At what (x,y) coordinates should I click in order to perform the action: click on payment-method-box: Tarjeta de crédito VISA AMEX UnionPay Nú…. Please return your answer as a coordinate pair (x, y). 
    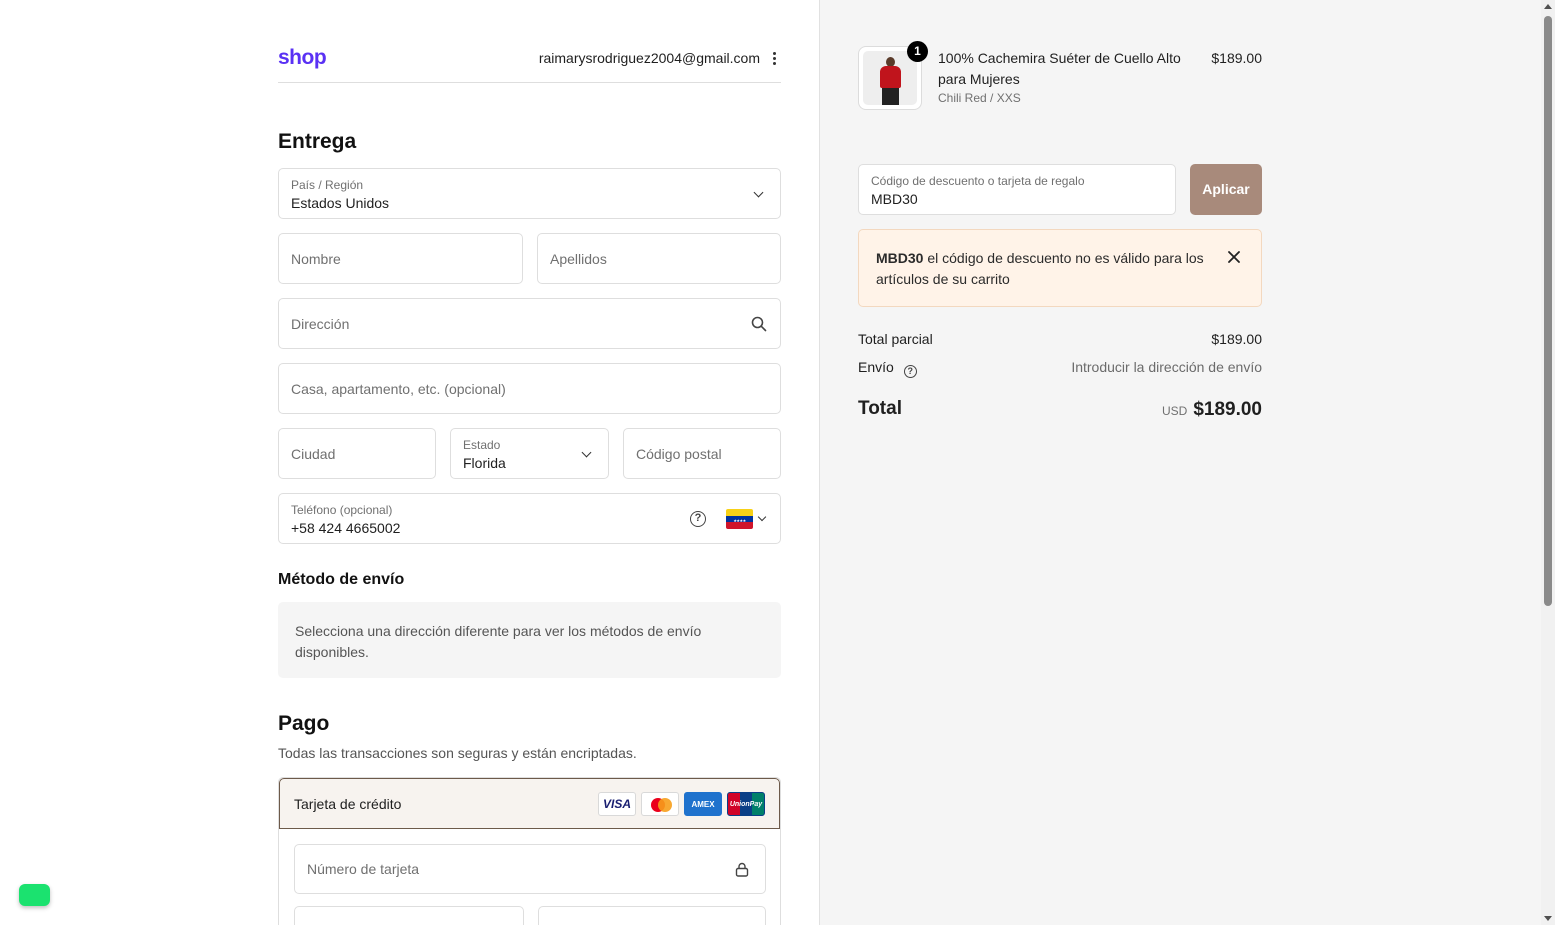
    Looking at the image, I should click on (529, 851).